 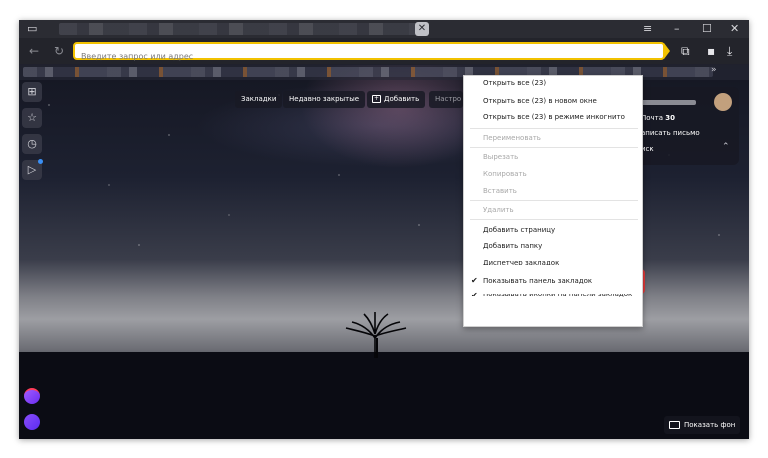 I want to click on address-bar, so click(x=369, y=53).